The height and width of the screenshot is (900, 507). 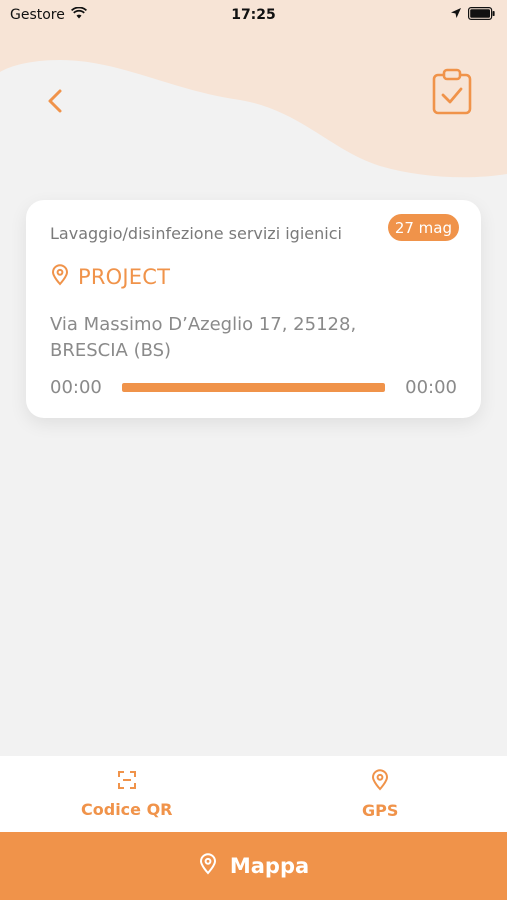 What do you see at coordinates (269, 866) in the screenshot?
I see `map-button-label: Mappa` at bounding box center [269, 866].